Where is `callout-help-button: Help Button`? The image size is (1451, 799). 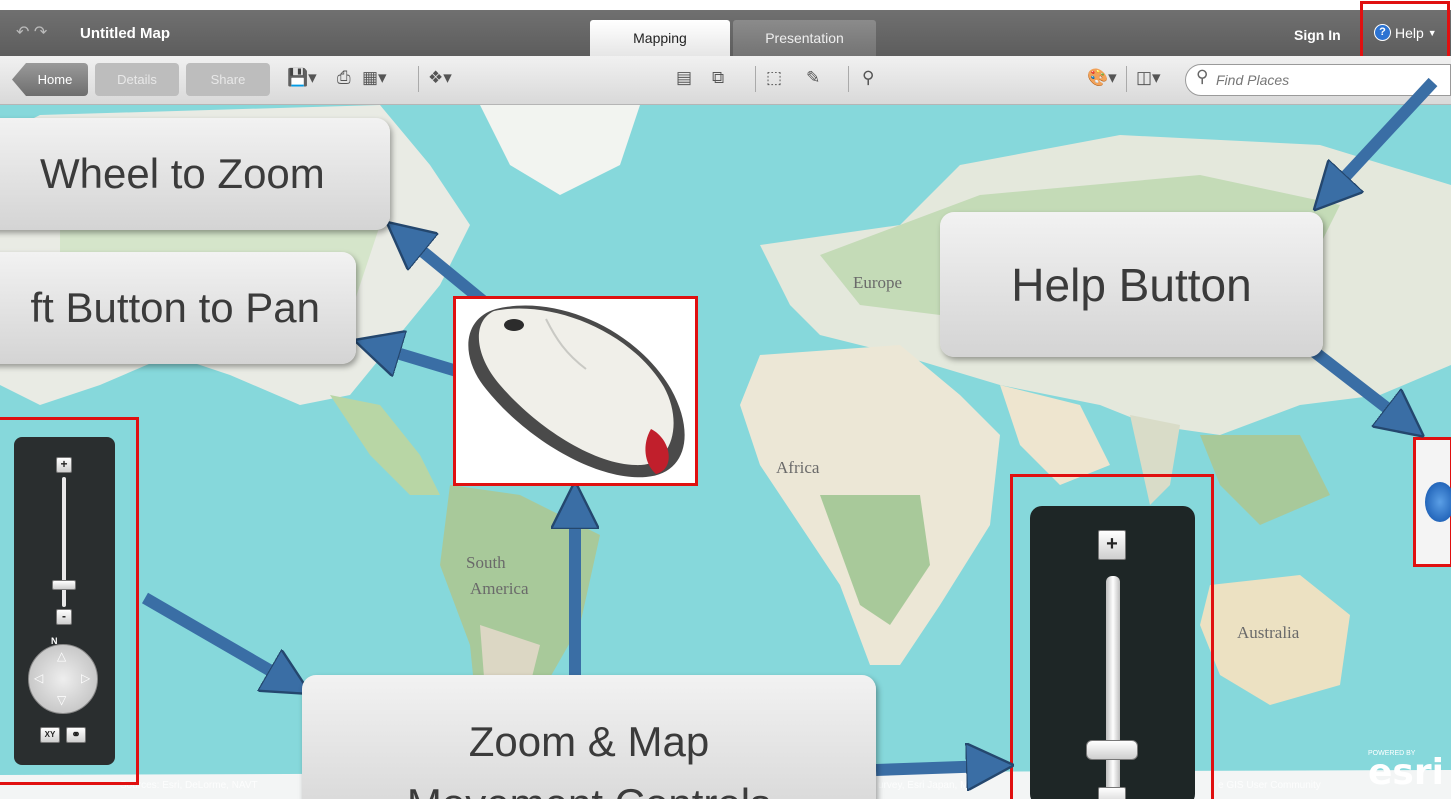
callout-help-button: Help Button is located at coordinates (1131, 284).